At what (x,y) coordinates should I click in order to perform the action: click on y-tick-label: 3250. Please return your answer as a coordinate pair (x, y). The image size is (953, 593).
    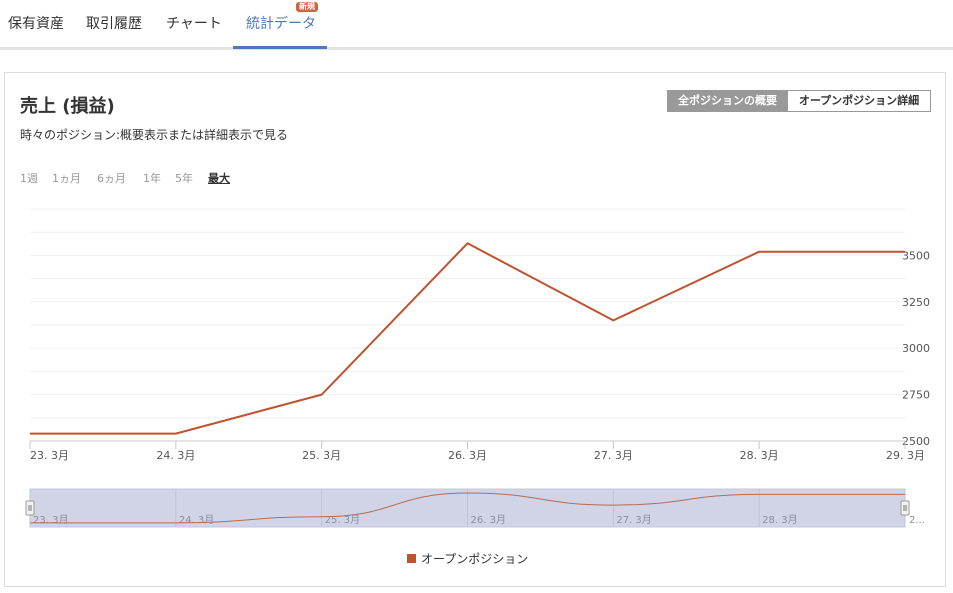
    Looking at the image, I should click on (916, 302).